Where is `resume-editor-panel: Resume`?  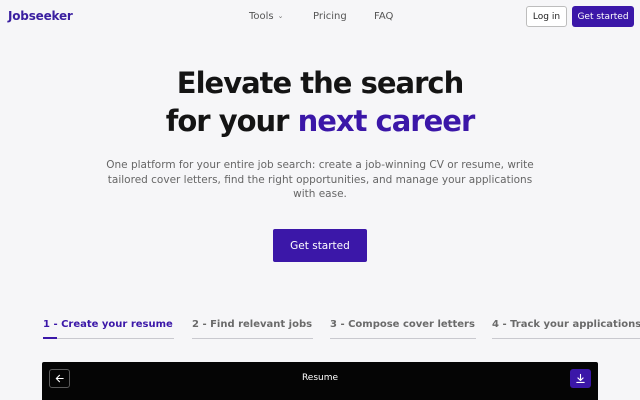
resume-editor-panel: Resume is located at coordinates (320, 381).